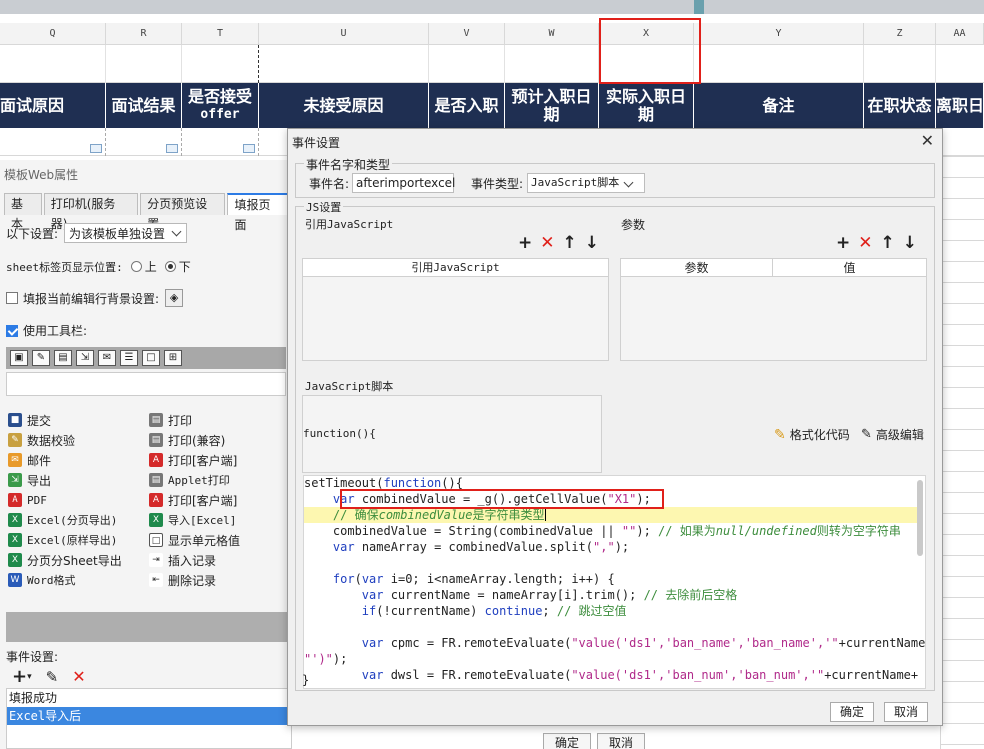 Image resolution: width=984 pixels, height=749 pixels. What do you see at coordinates (220, 34) in the screenshot?
I see `column-letter-t: T` at bounding box center [220, 34].